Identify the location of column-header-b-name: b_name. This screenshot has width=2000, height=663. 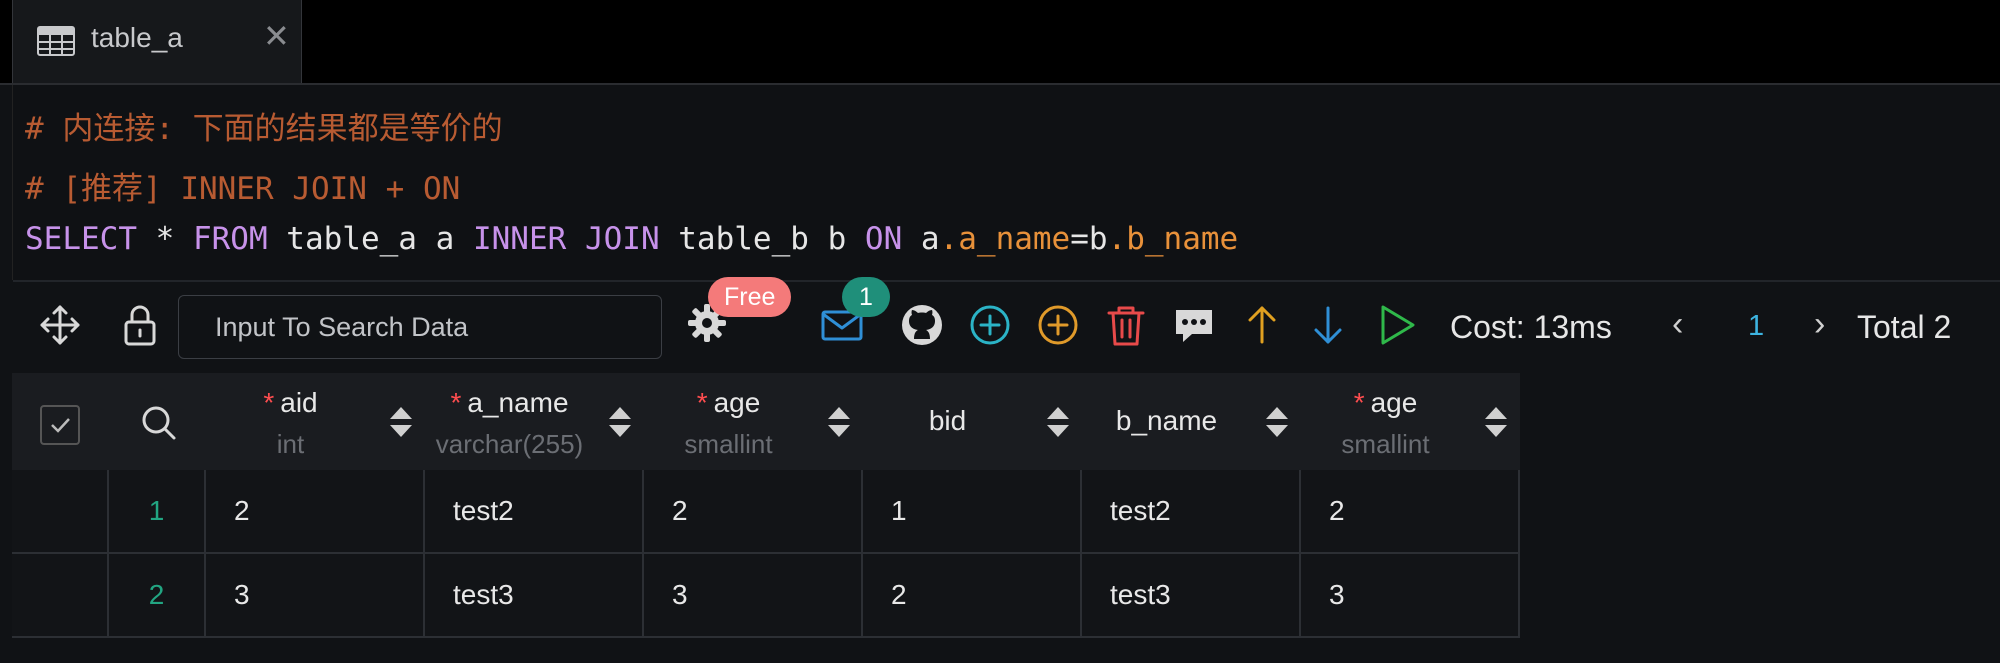
(1191, 421).